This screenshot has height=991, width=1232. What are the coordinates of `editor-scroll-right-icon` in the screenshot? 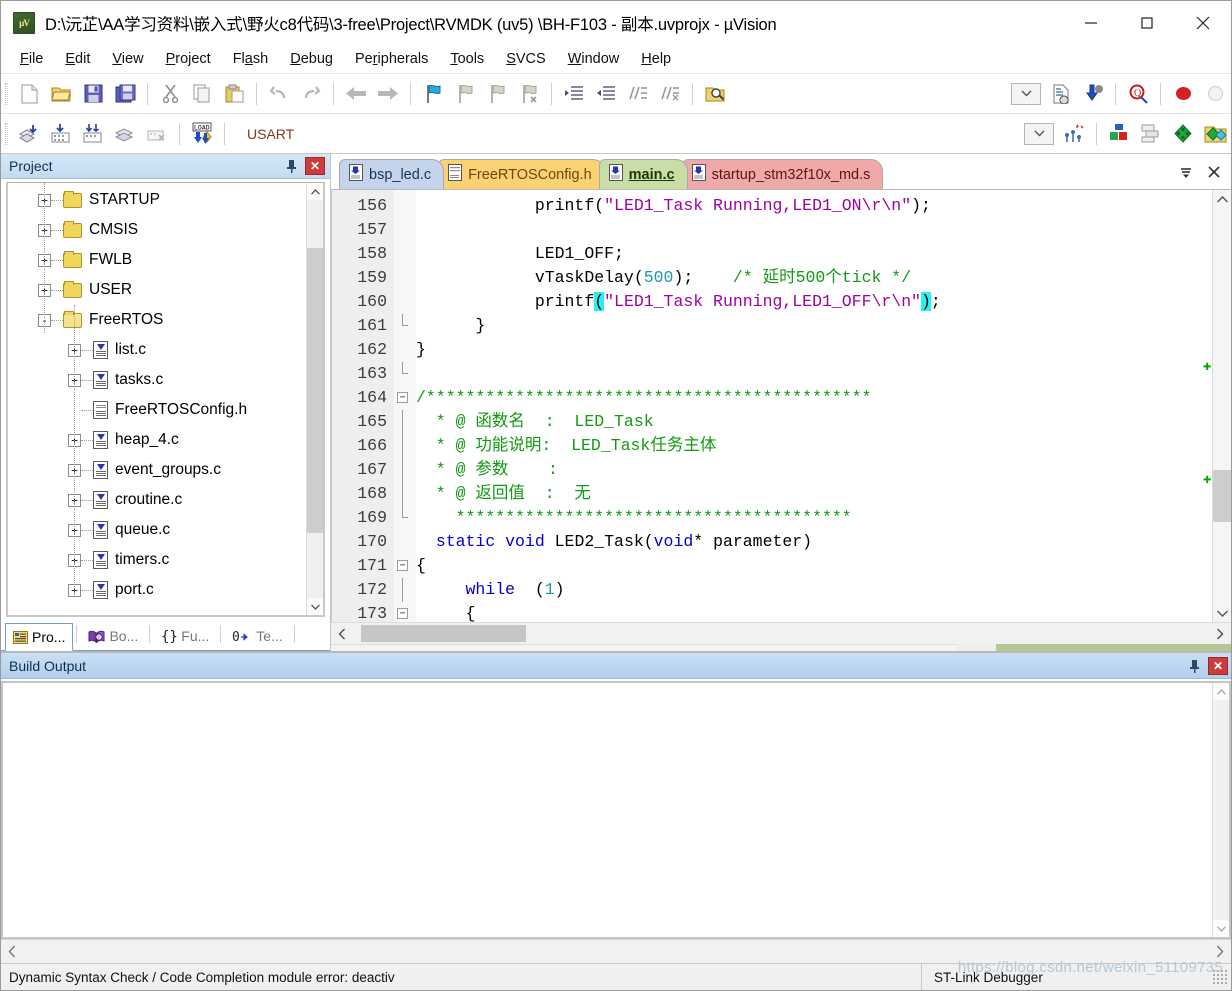 It's located at (1220, 634).